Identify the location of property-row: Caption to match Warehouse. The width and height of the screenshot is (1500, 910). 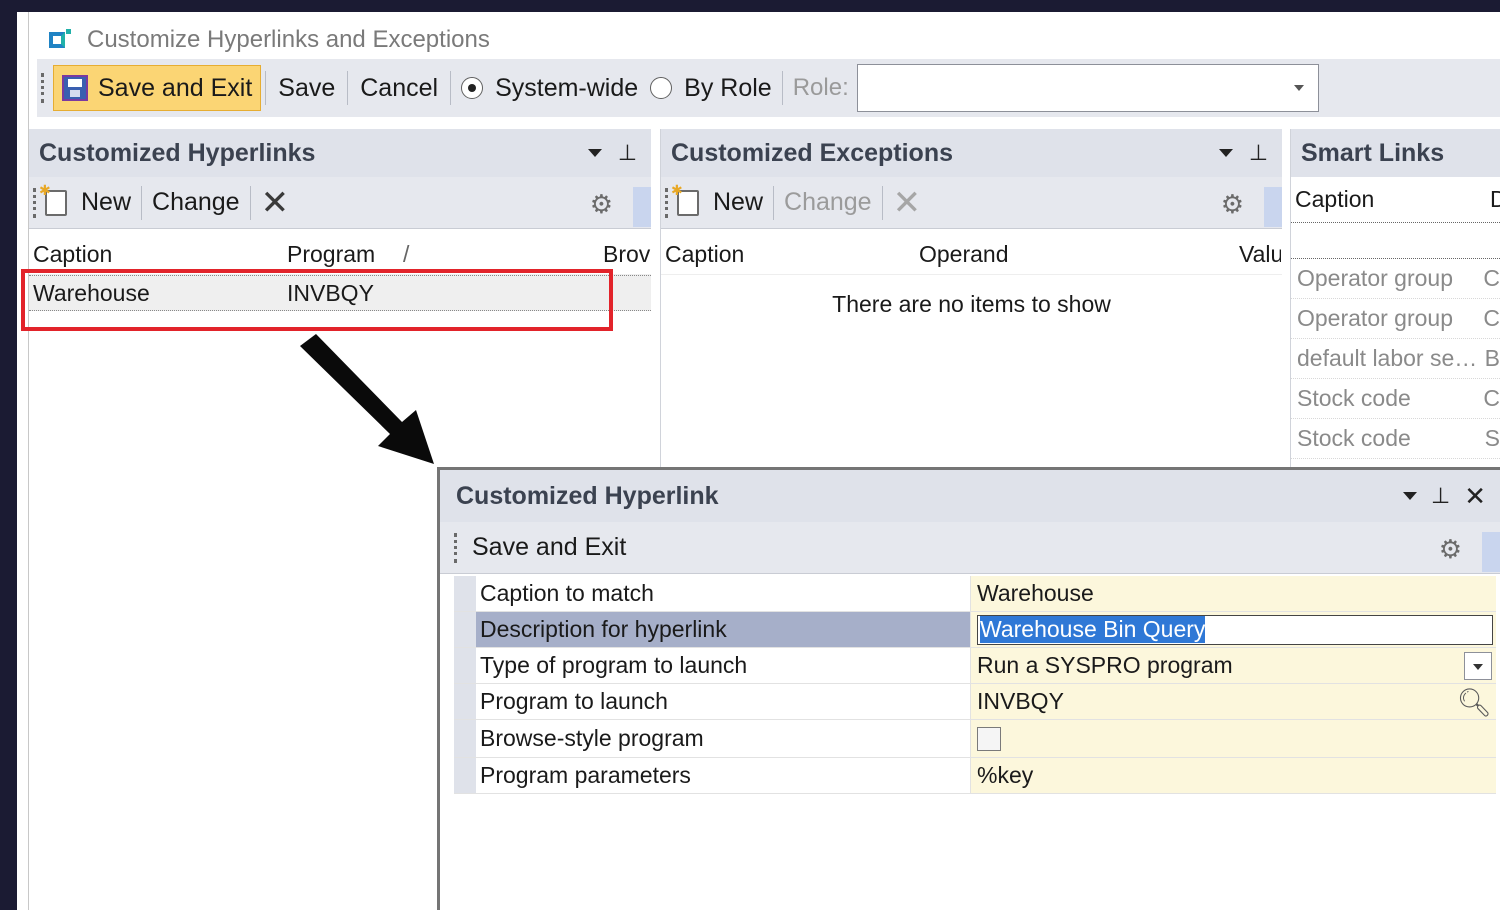
(975, 594).